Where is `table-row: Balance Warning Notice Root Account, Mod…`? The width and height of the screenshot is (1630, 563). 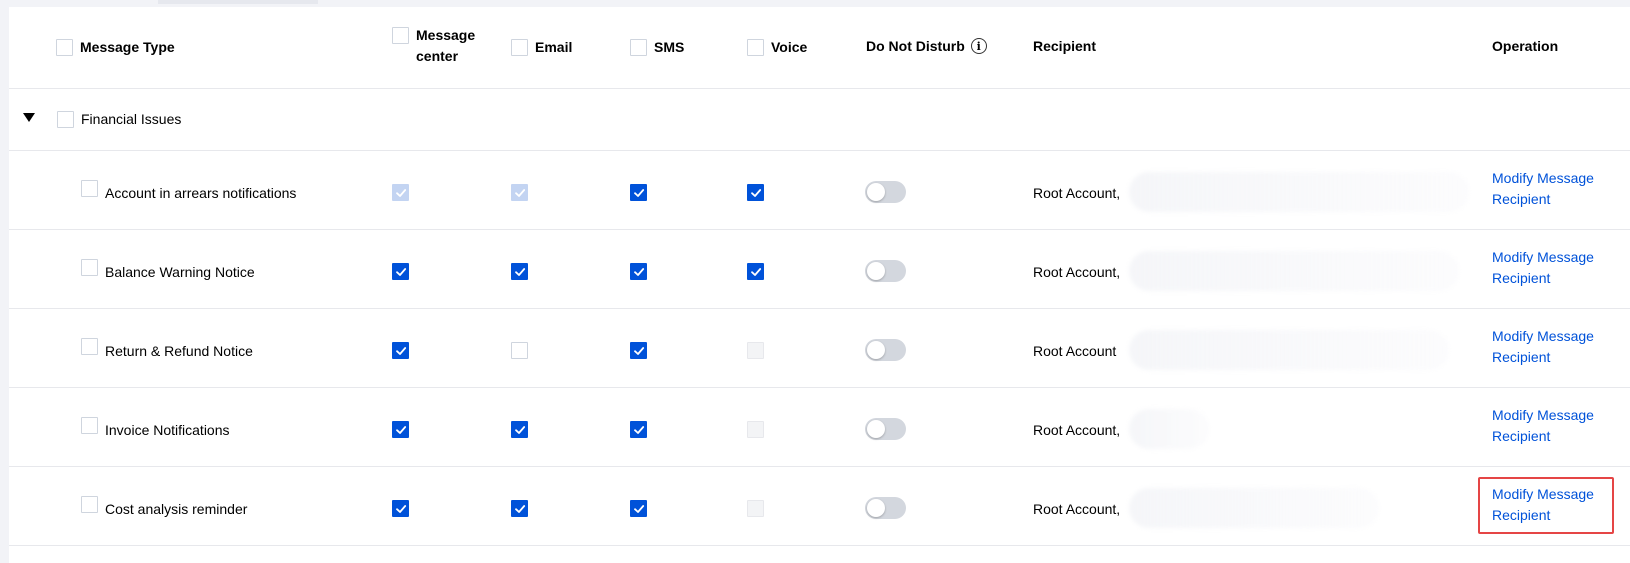 table-row: Balance Warning Notice Root Account, Mod… is located at coordinates (819, 269).